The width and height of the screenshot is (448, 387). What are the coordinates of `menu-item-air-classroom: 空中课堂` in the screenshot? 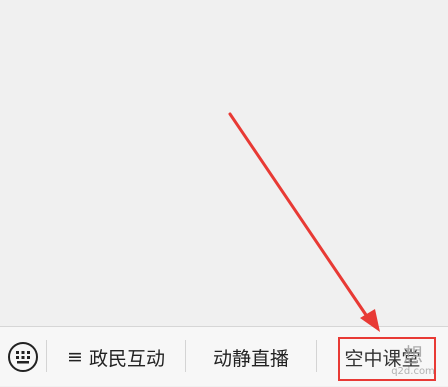 It's located at (382, 357).